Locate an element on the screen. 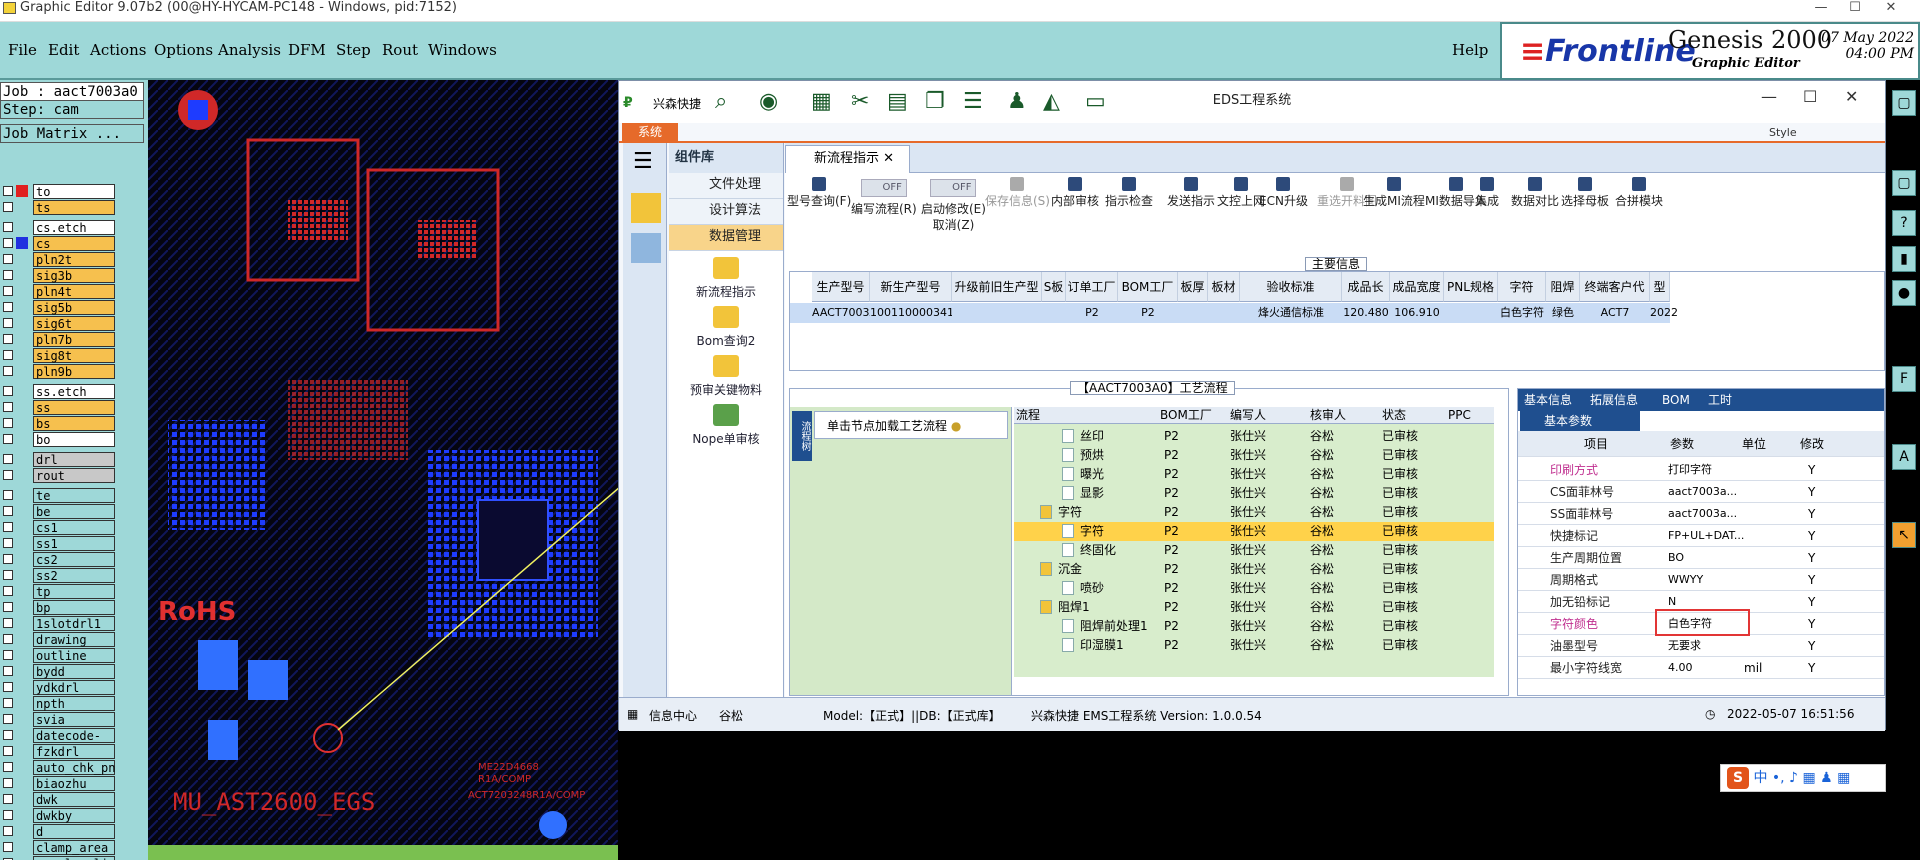 The width and height of the screenshot is (1920, 860). layer-row: sig6t is located at coordinates (74, 323).